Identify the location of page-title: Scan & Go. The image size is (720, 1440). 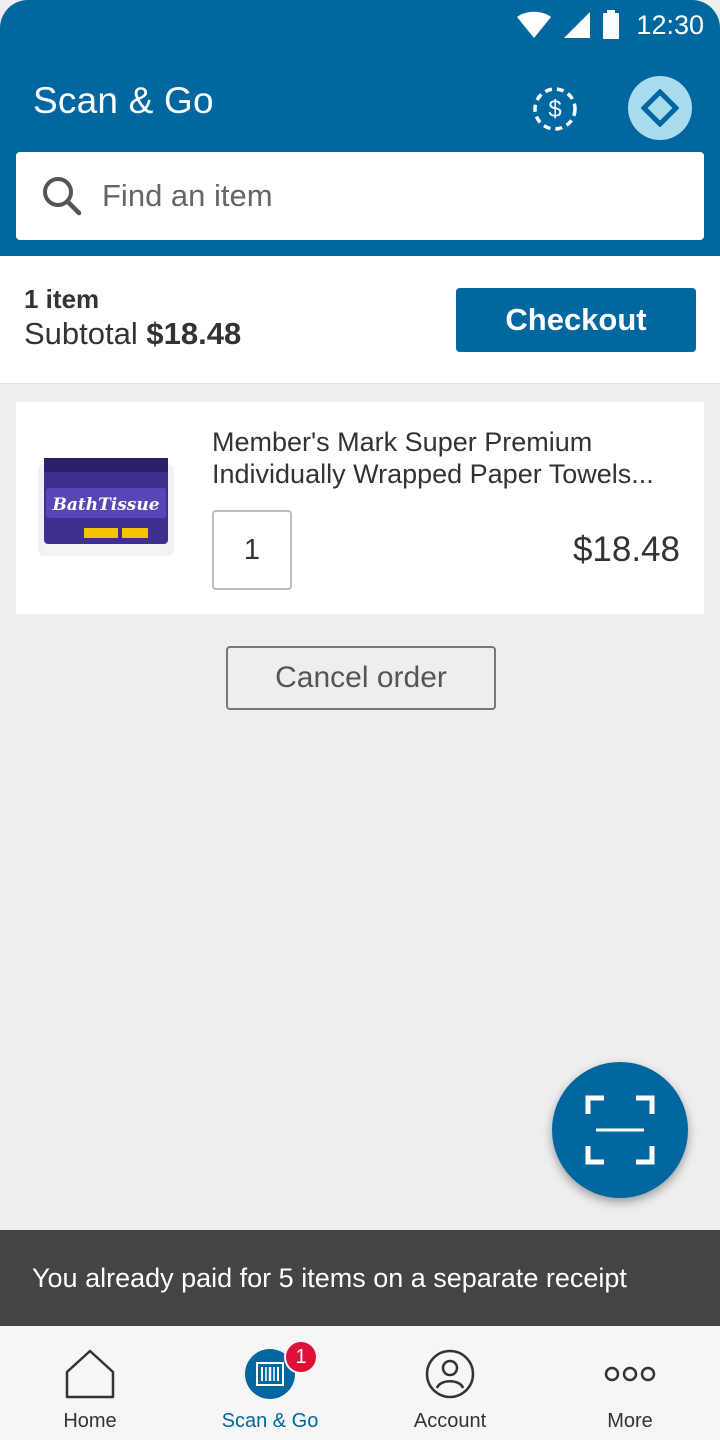
(123, 100).